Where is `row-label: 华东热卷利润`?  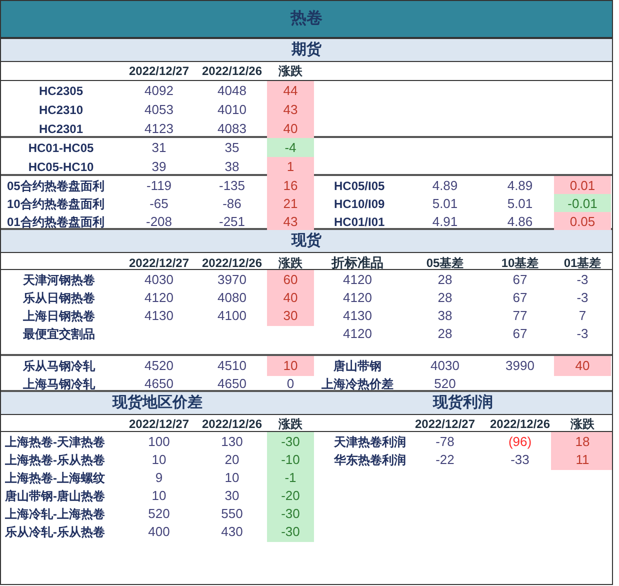 row-label: 华东热卷利润 is located at coordinates (370, 460).